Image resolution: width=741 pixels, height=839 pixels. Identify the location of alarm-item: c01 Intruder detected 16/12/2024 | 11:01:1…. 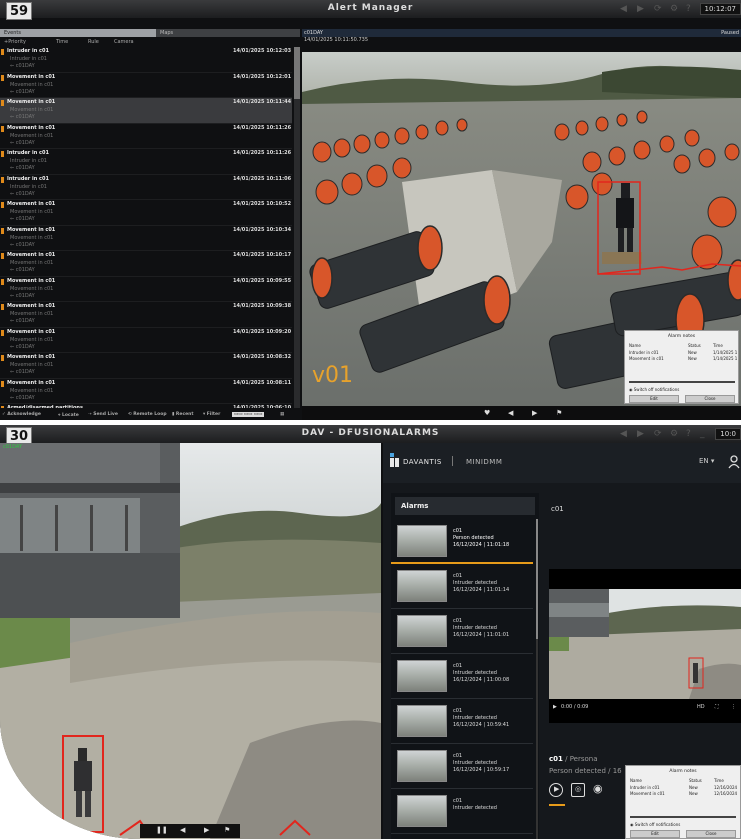
(462, 586).